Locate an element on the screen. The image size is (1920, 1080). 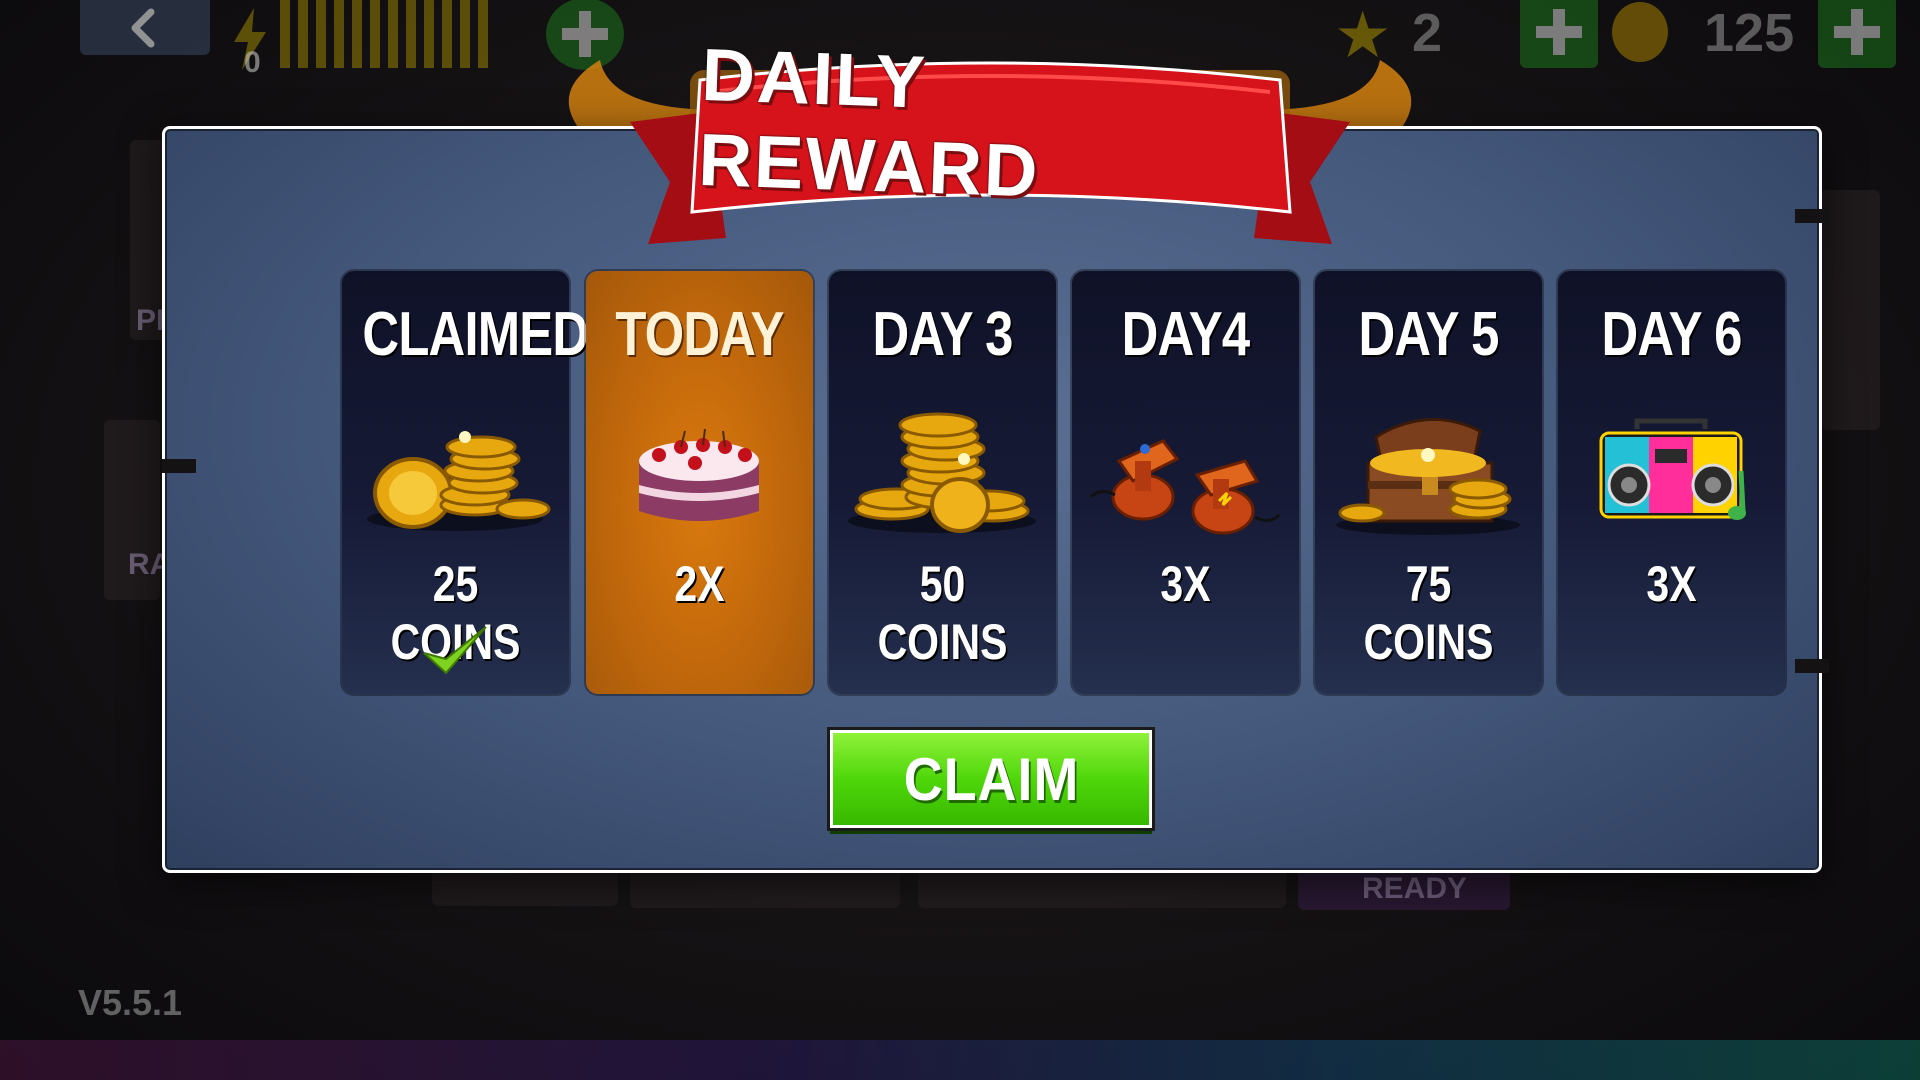
reward-card-value: 2X is located at coordinates (699, 584).